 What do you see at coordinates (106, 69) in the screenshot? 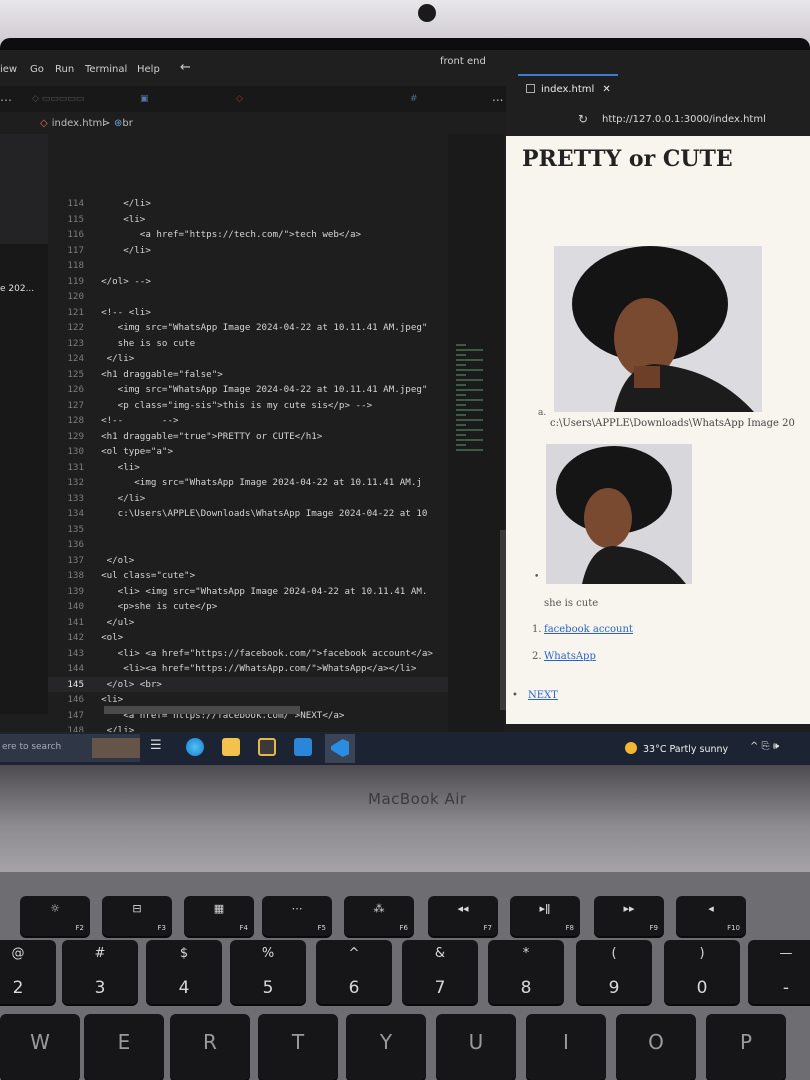
I see `menu-terminal: Terminal` at bounding box center [106, 69].